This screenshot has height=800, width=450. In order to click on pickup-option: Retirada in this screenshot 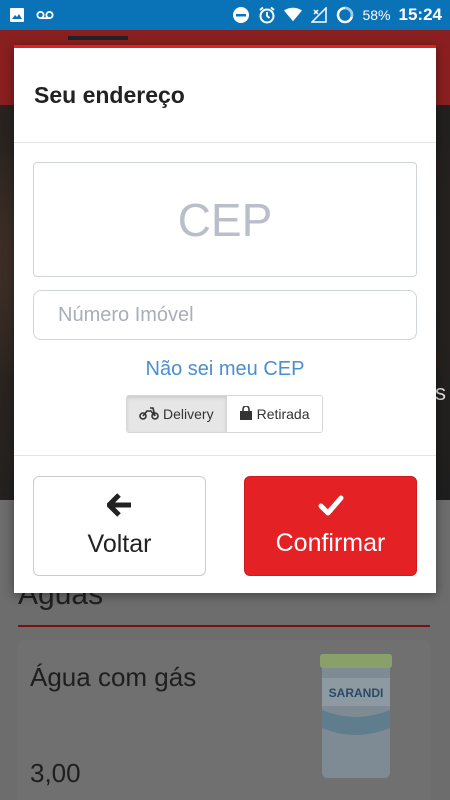, I will do `click(273, 414)`.